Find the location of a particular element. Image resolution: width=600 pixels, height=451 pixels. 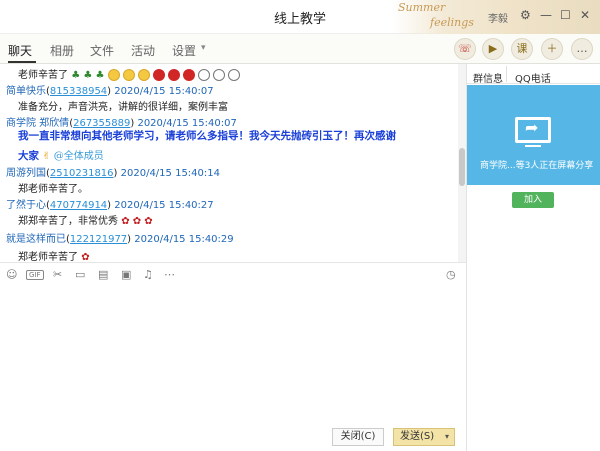

timestamp: 2020/4/15 15:40:29 is located at coordinates (184, 239).